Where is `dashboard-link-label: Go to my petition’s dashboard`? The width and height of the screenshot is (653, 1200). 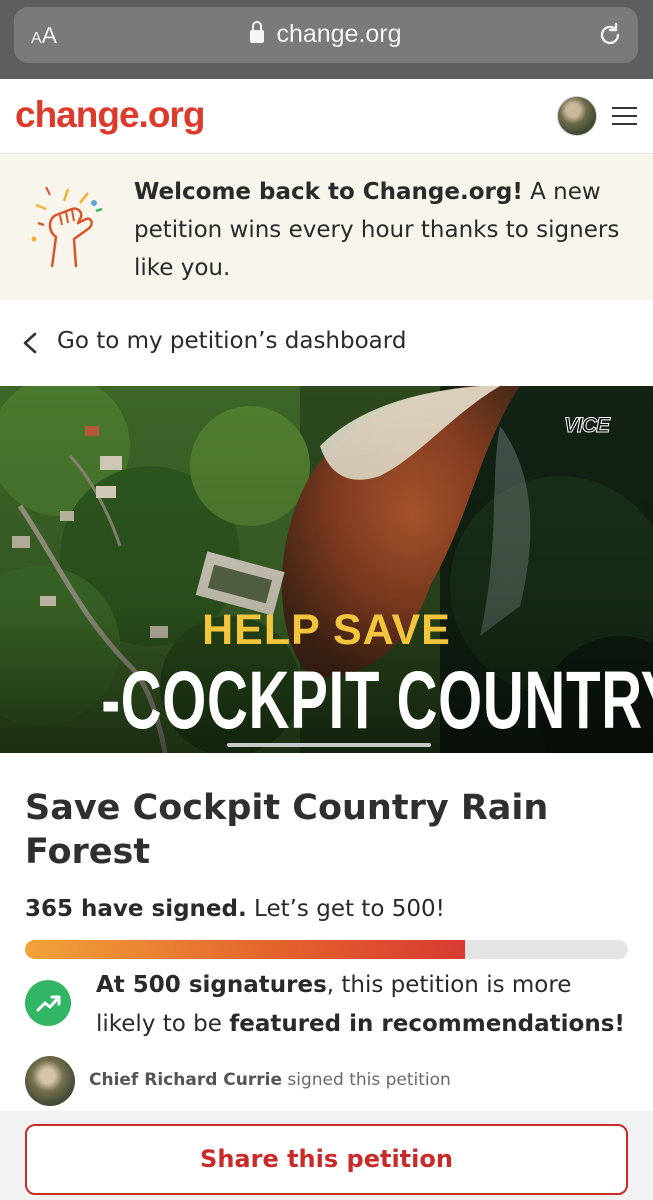
dashboard-link-label: Go to my petition’s dashboard is located at coordinates (232, 341).